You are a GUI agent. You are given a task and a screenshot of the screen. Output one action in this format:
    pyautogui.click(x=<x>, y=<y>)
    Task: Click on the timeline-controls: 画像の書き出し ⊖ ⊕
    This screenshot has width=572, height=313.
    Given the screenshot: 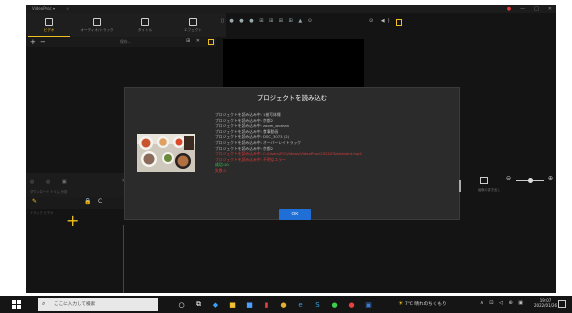 What is the action you would take?
    pyautogui.click(x=516, y=185)
    